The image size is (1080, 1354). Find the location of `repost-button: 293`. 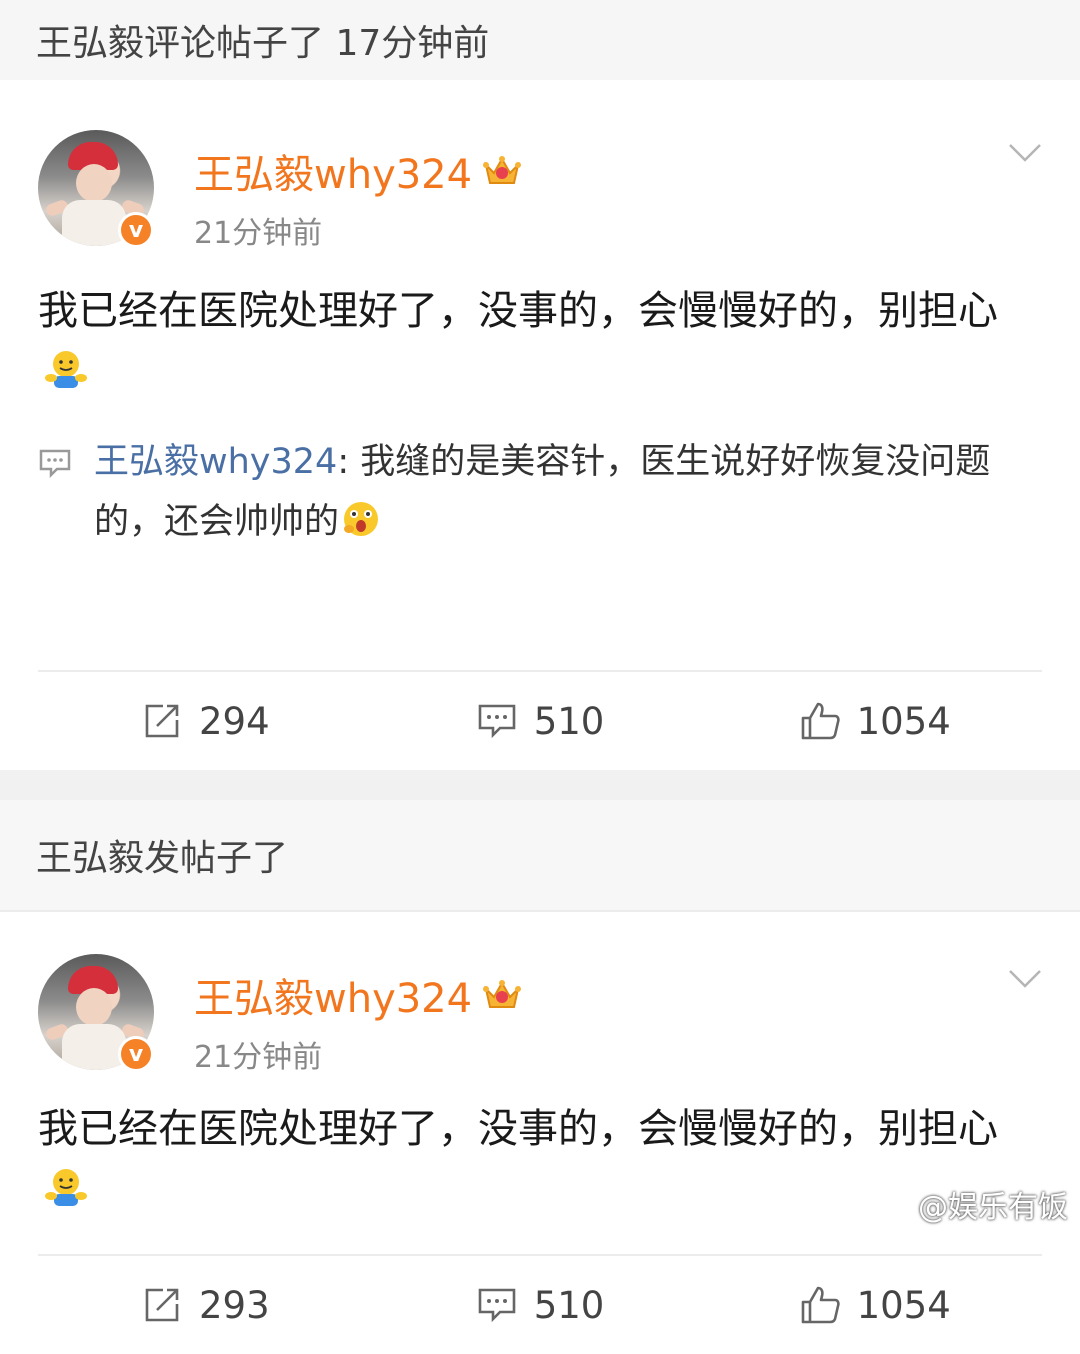

repost-button: 293 is located at coordinates (205, 1305).